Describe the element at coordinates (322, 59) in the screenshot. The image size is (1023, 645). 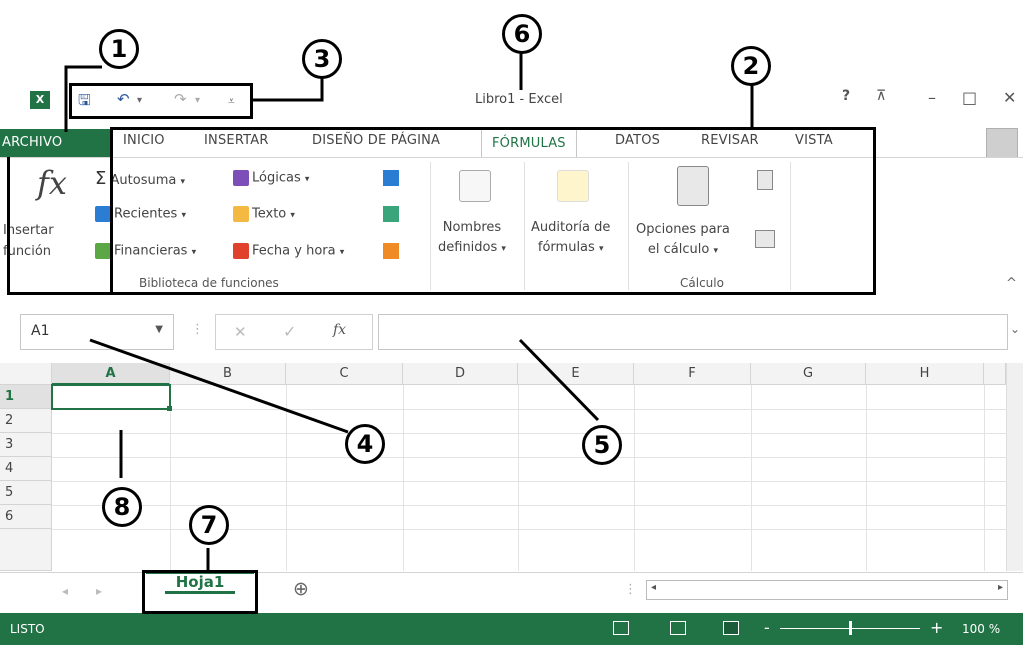
I see `annotation-3: 3` at that location.